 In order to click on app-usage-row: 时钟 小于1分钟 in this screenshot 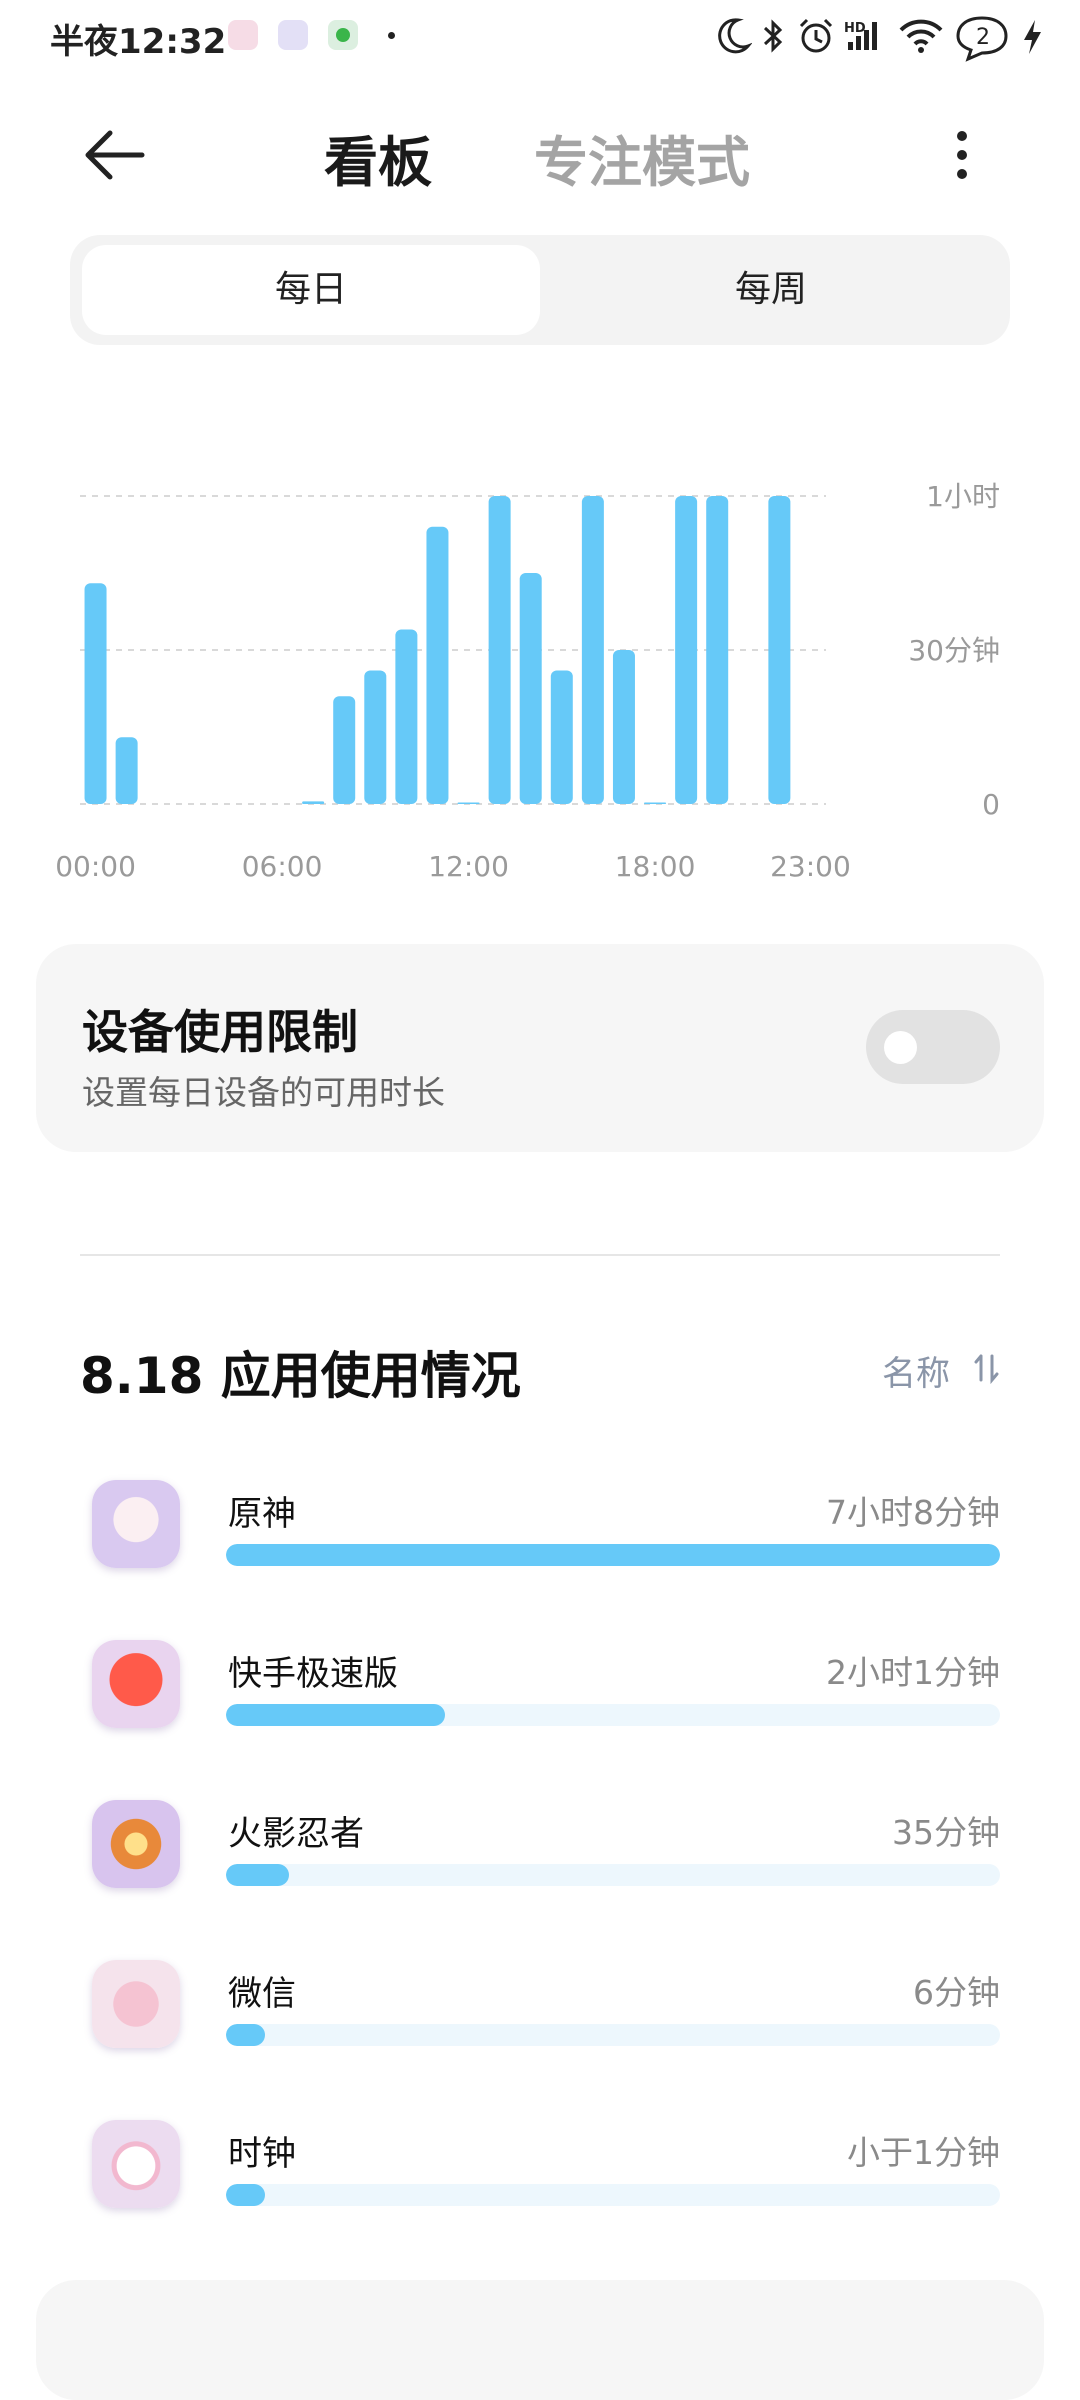, I will do `click(540, 2190)`.